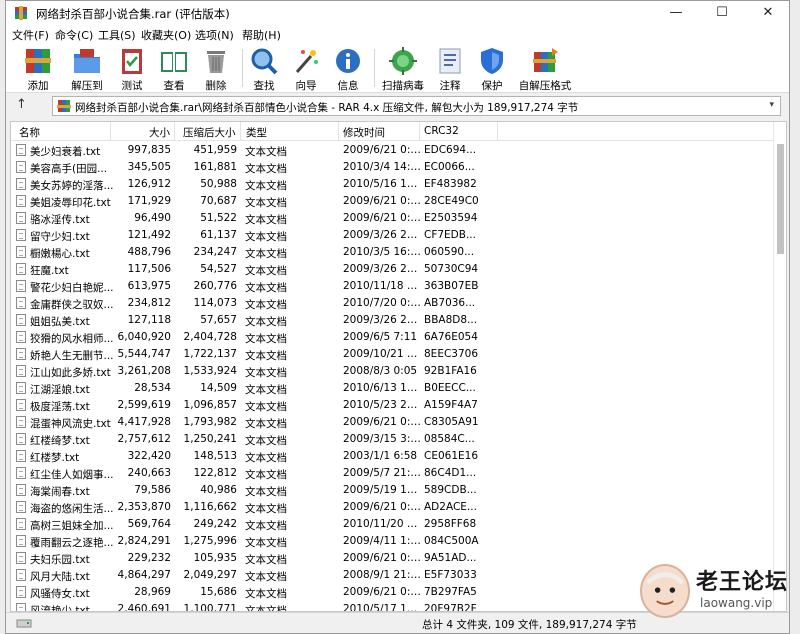 The height and width of the screenshot is (634, 800). Describe the element at coordinates (780, 199) in the screenshot. I see `scrollbar-thumb` at that location.